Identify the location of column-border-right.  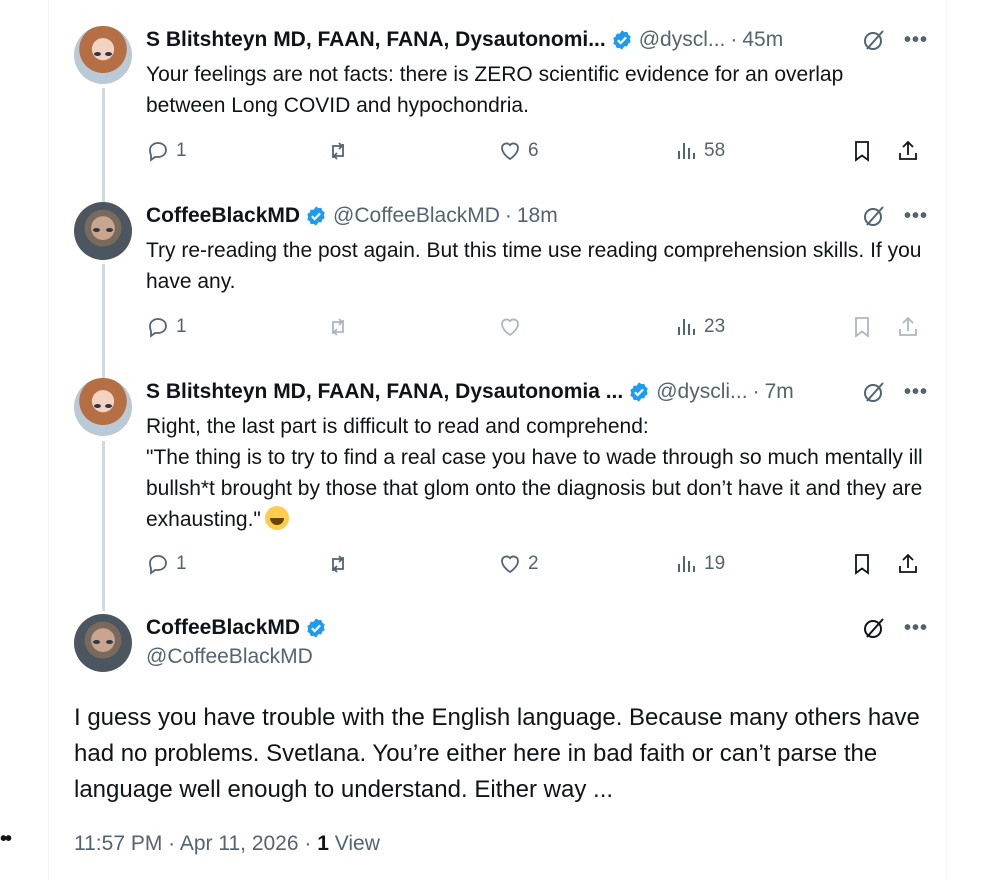
(946, 440).